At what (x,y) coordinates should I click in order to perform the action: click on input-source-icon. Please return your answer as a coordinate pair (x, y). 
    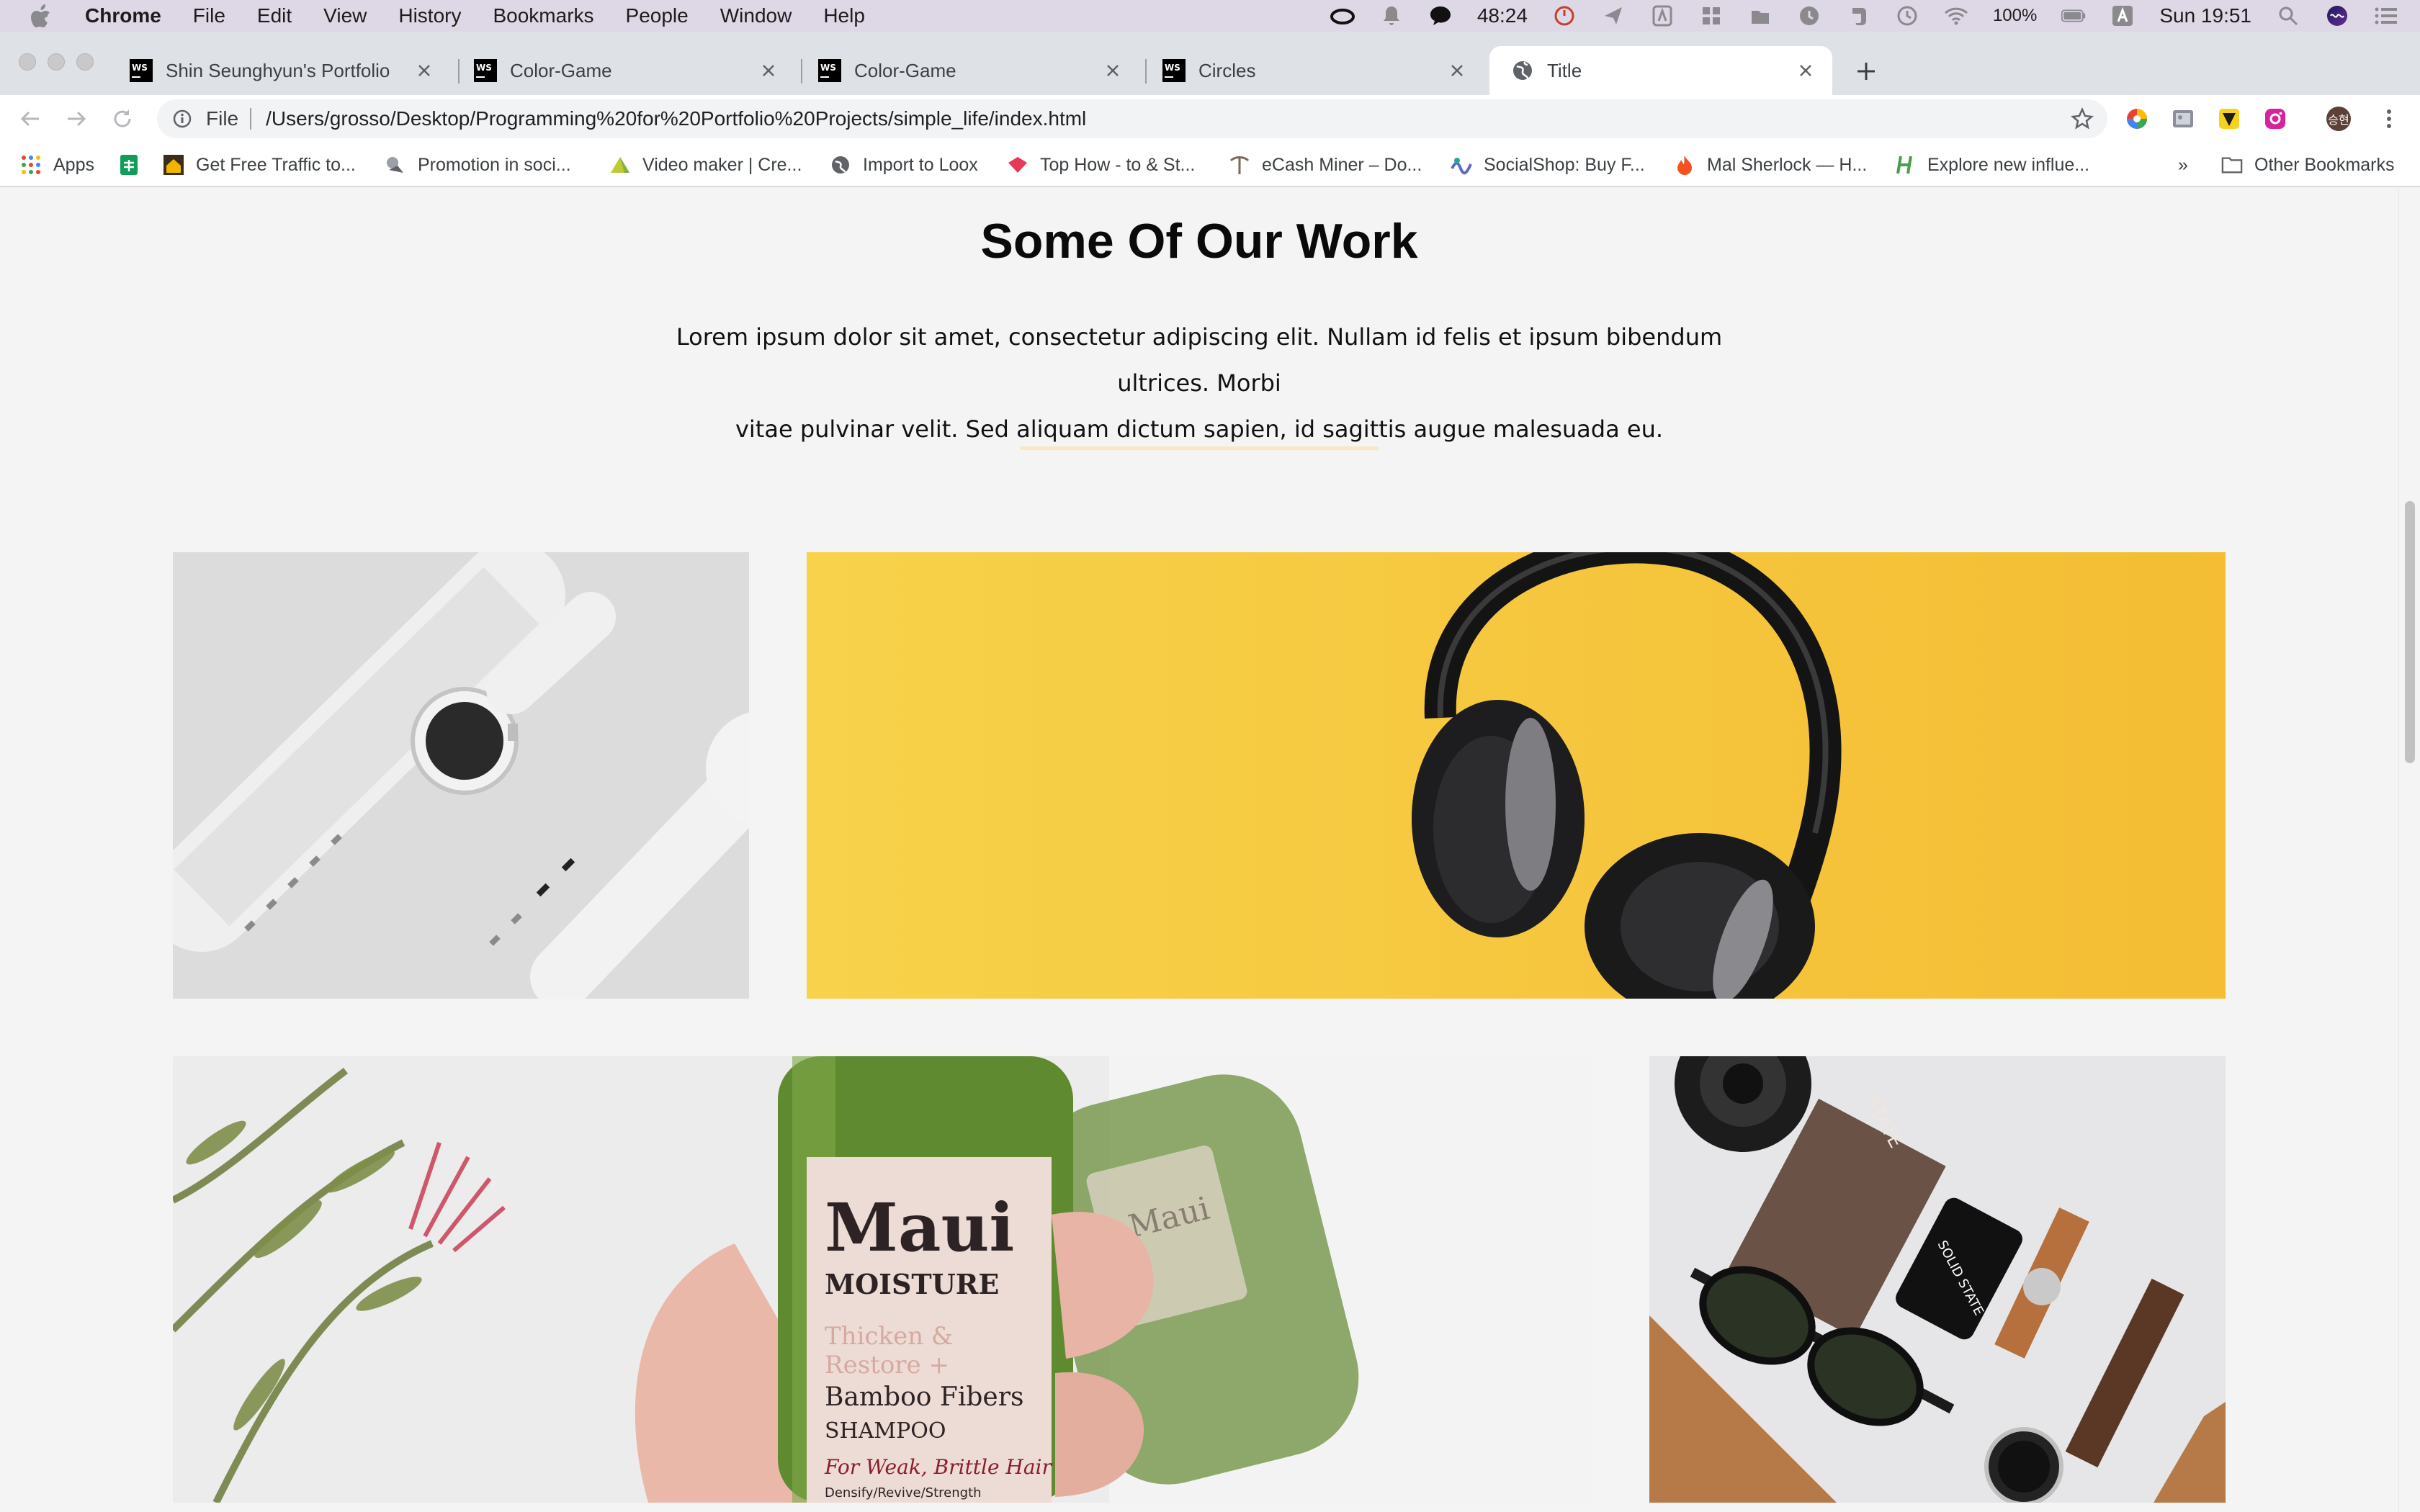
    Looking at the image, I should click on (2122, 16).